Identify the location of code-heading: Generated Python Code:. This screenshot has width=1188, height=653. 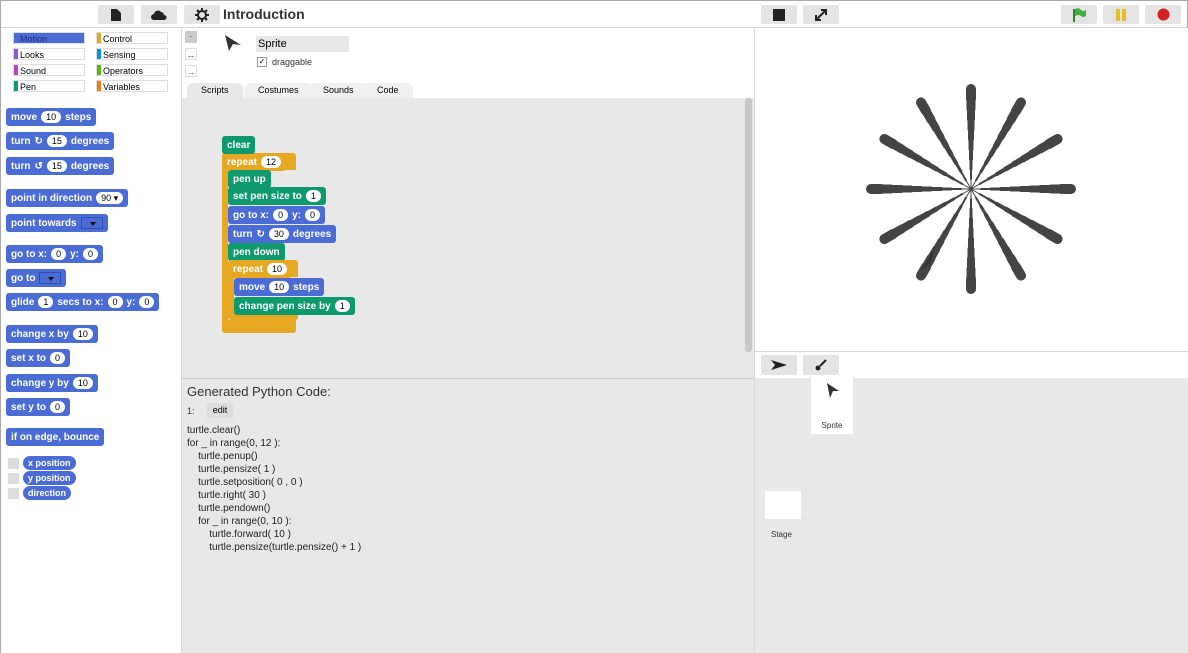
(259, 391).